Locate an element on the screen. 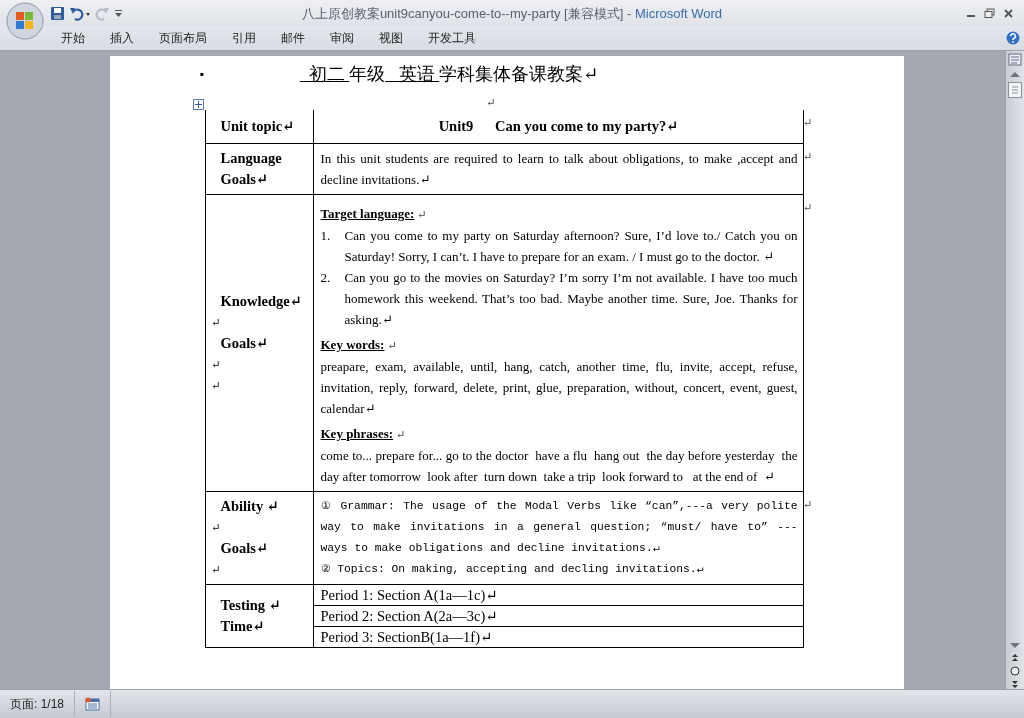 The image size is (1024, 718). row-label: Time↵ is located at coordinates (242, 626).